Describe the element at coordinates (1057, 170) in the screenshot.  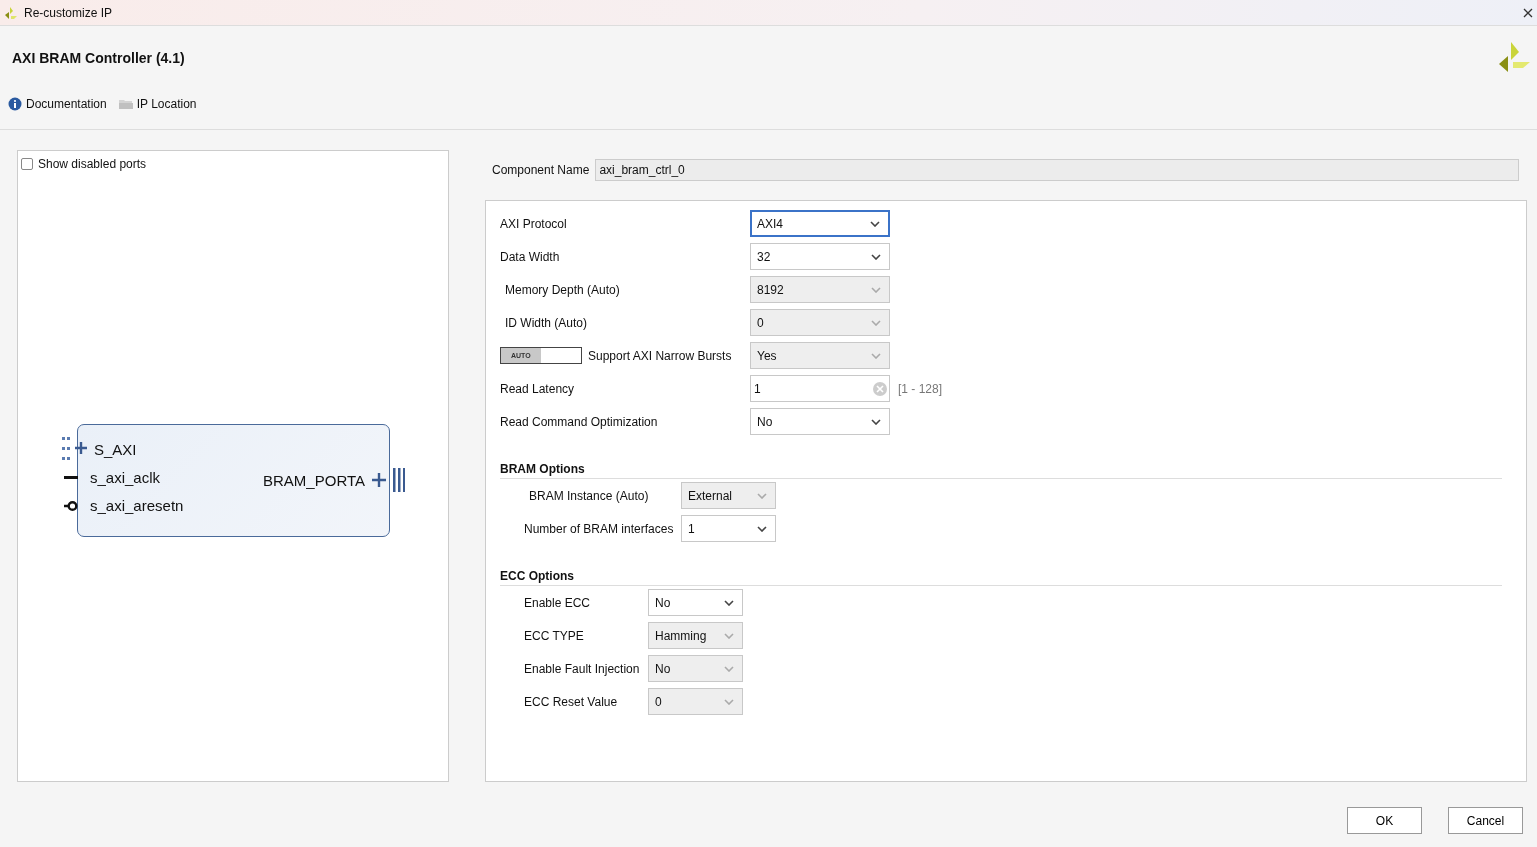
I see `component-name-field: axi_bram_ctrl_0` at that location.